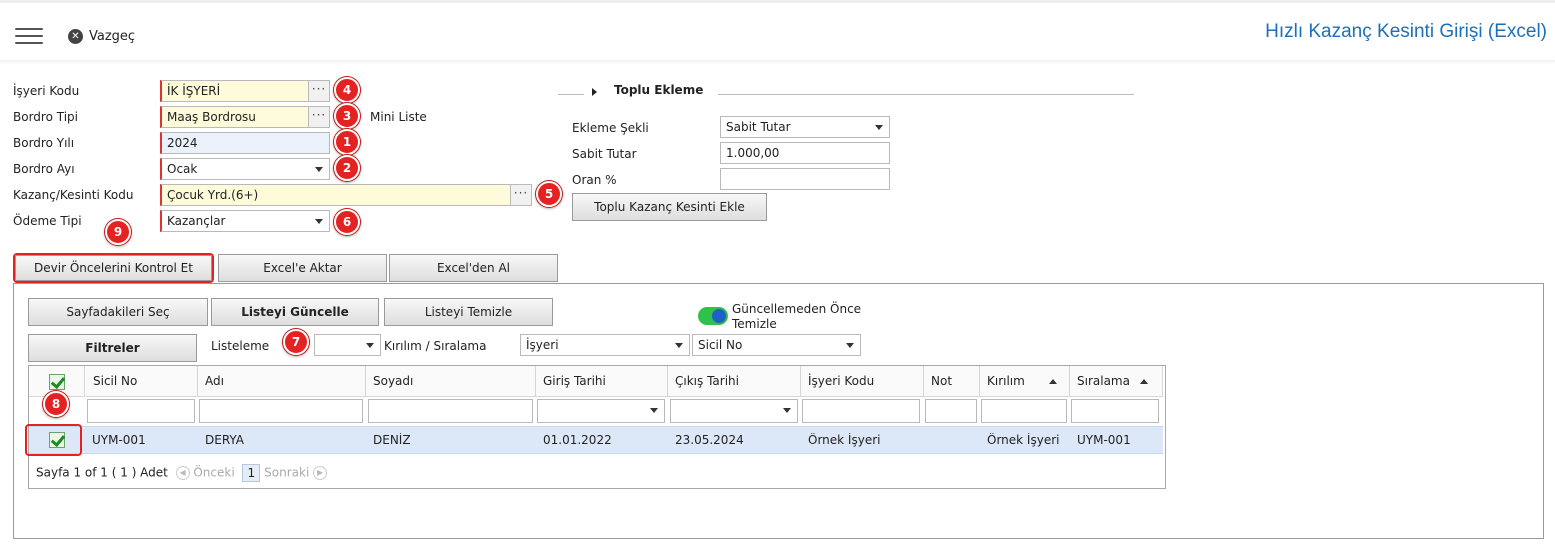  Describe the element at coordinates (102, 472) in the screenshot. I see `pager-summary: Sayfa 1 of 1 ( 1 ) Adet` at that location.